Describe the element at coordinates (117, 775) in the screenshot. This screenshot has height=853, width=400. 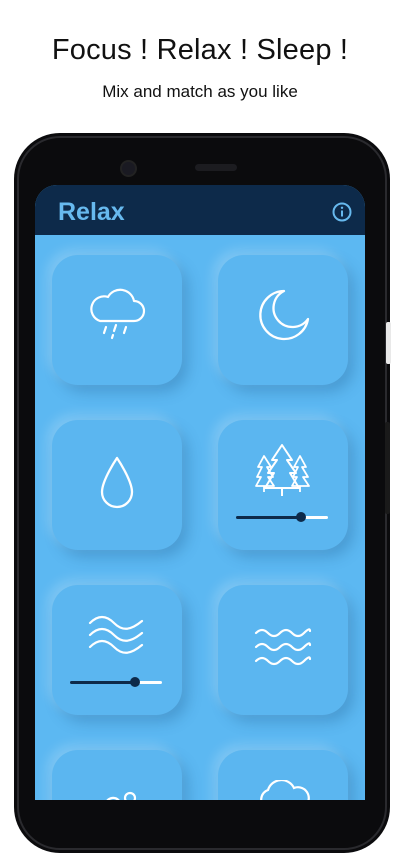
I see `sound-tile-bottom-left` at that location.